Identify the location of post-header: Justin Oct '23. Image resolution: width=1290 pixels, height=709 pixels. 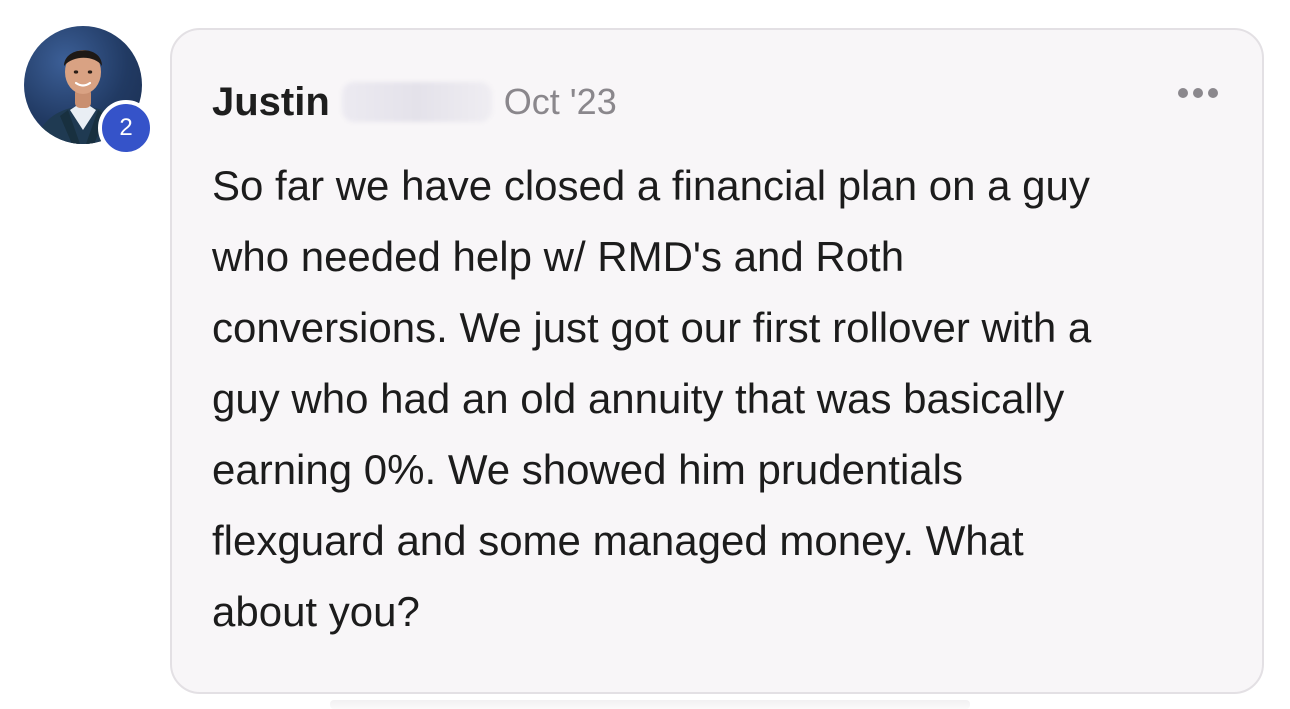
(414, 102).